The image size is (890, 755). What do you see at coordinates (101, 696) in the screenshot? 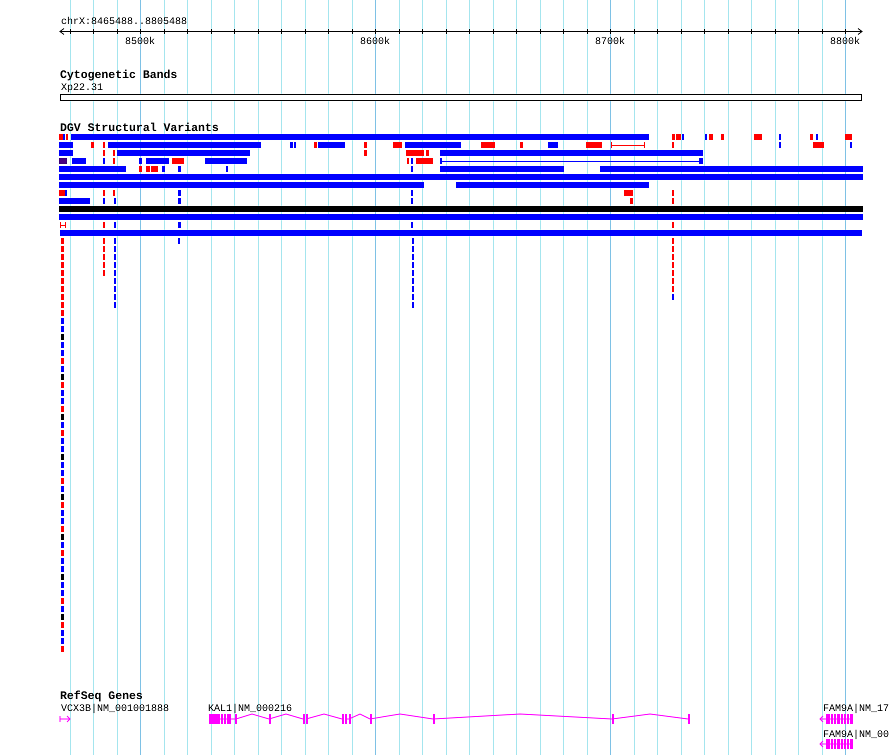
I see `track-title: RefSeq Genes` at bounding box center [101, 696].